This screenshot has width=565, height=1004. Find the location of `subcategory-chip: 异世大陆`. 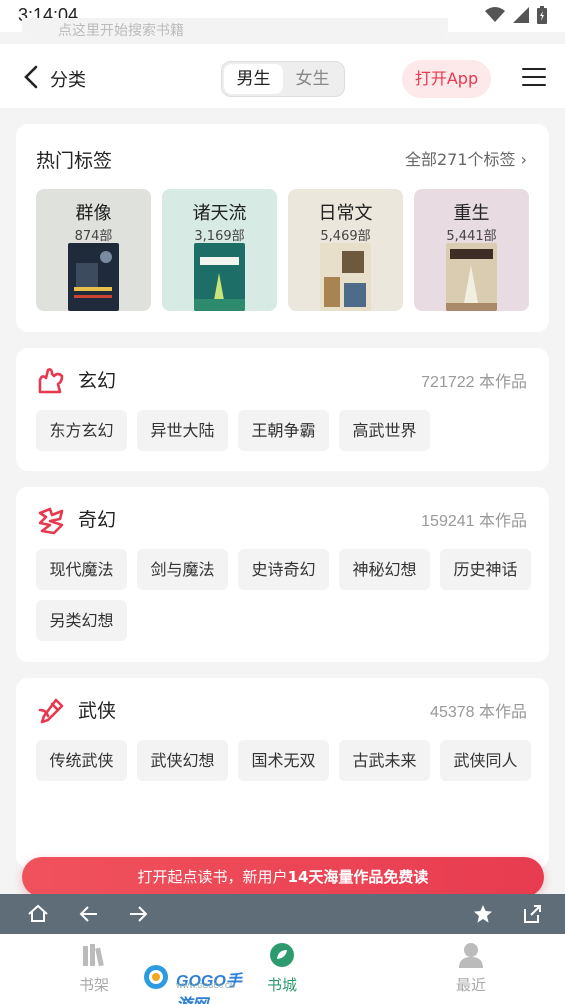

subcategory-chip: 异世大陆 is located at coordinates (182, 430).